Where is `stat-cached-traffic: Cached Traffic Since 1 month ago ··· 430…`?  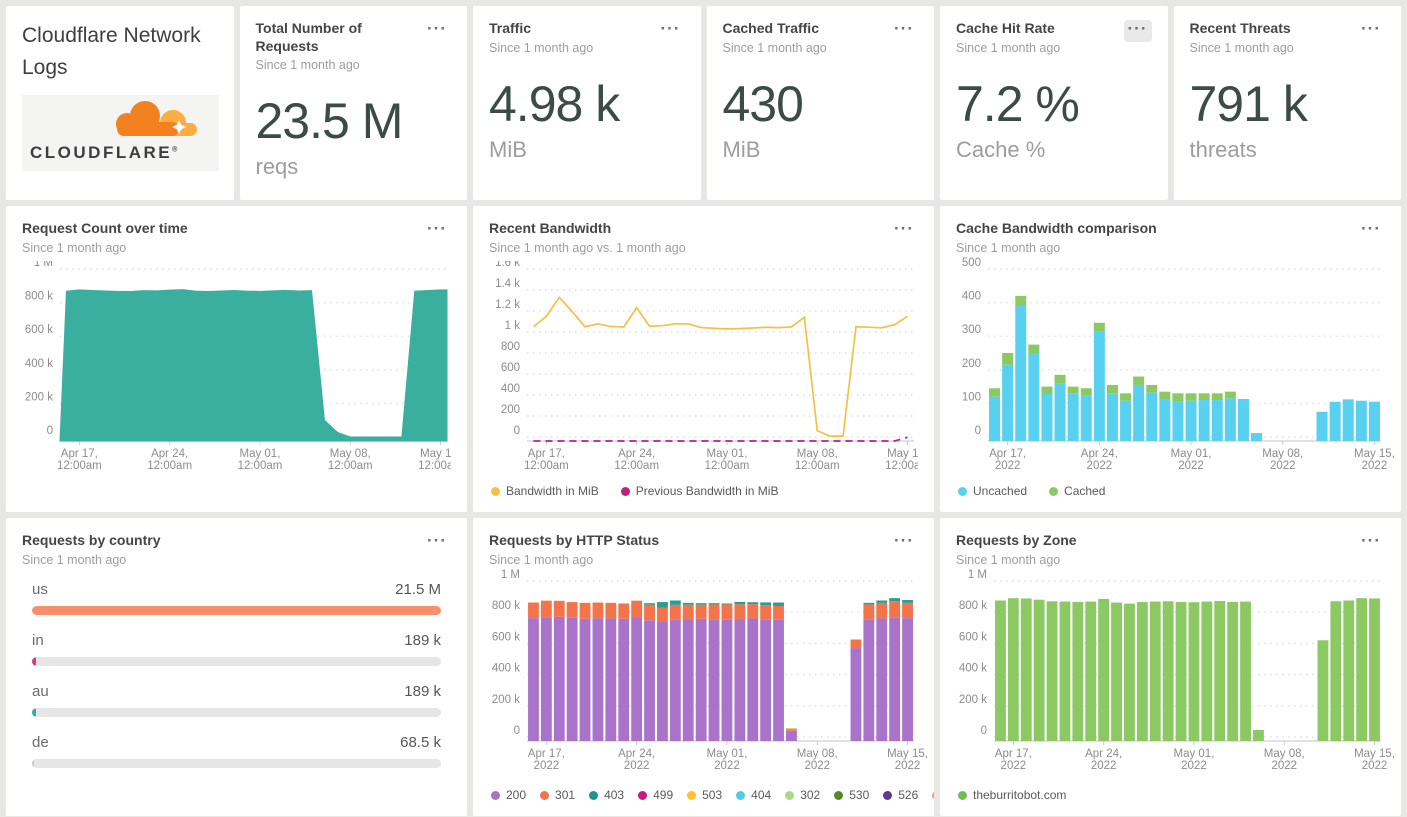 stat-cached-traffic: Cached Traffic Since 1 month ago ··· 430… is located at coordinates (820, 103).